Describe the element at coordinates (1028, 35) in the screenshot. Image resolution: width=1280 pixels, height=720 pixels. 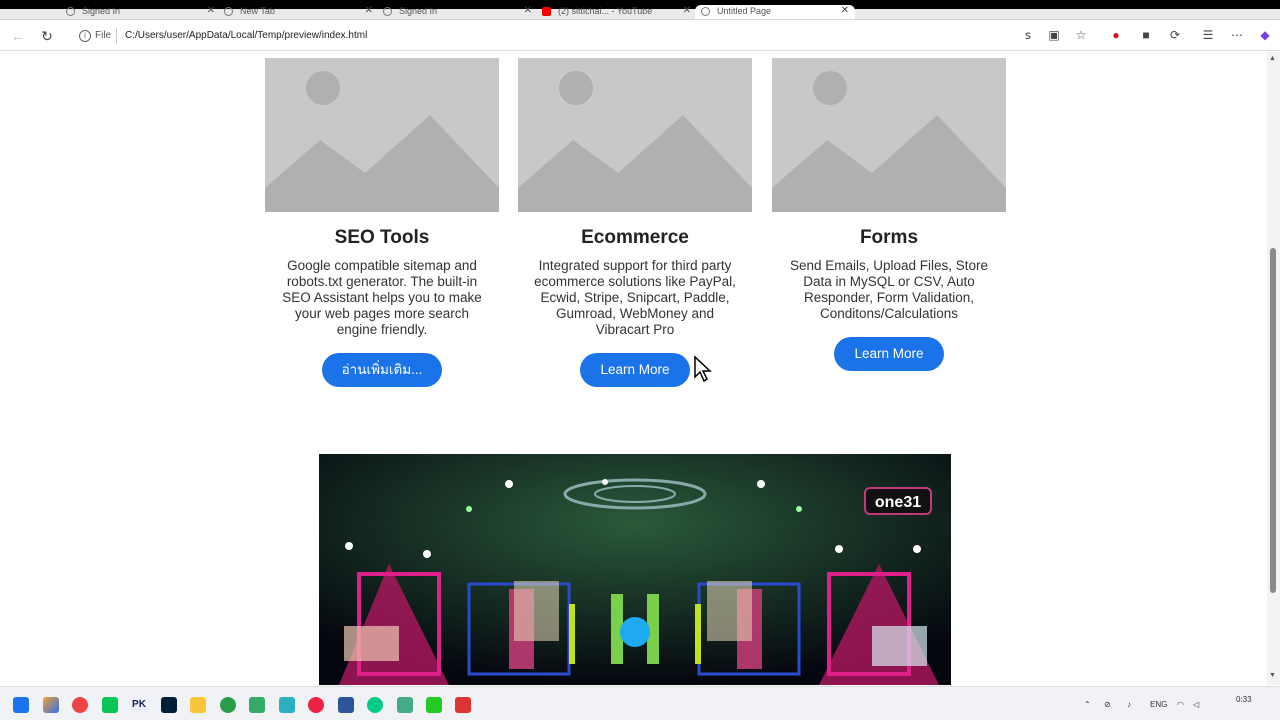
I see `read-aloud-icon: ꜱ` at that location.